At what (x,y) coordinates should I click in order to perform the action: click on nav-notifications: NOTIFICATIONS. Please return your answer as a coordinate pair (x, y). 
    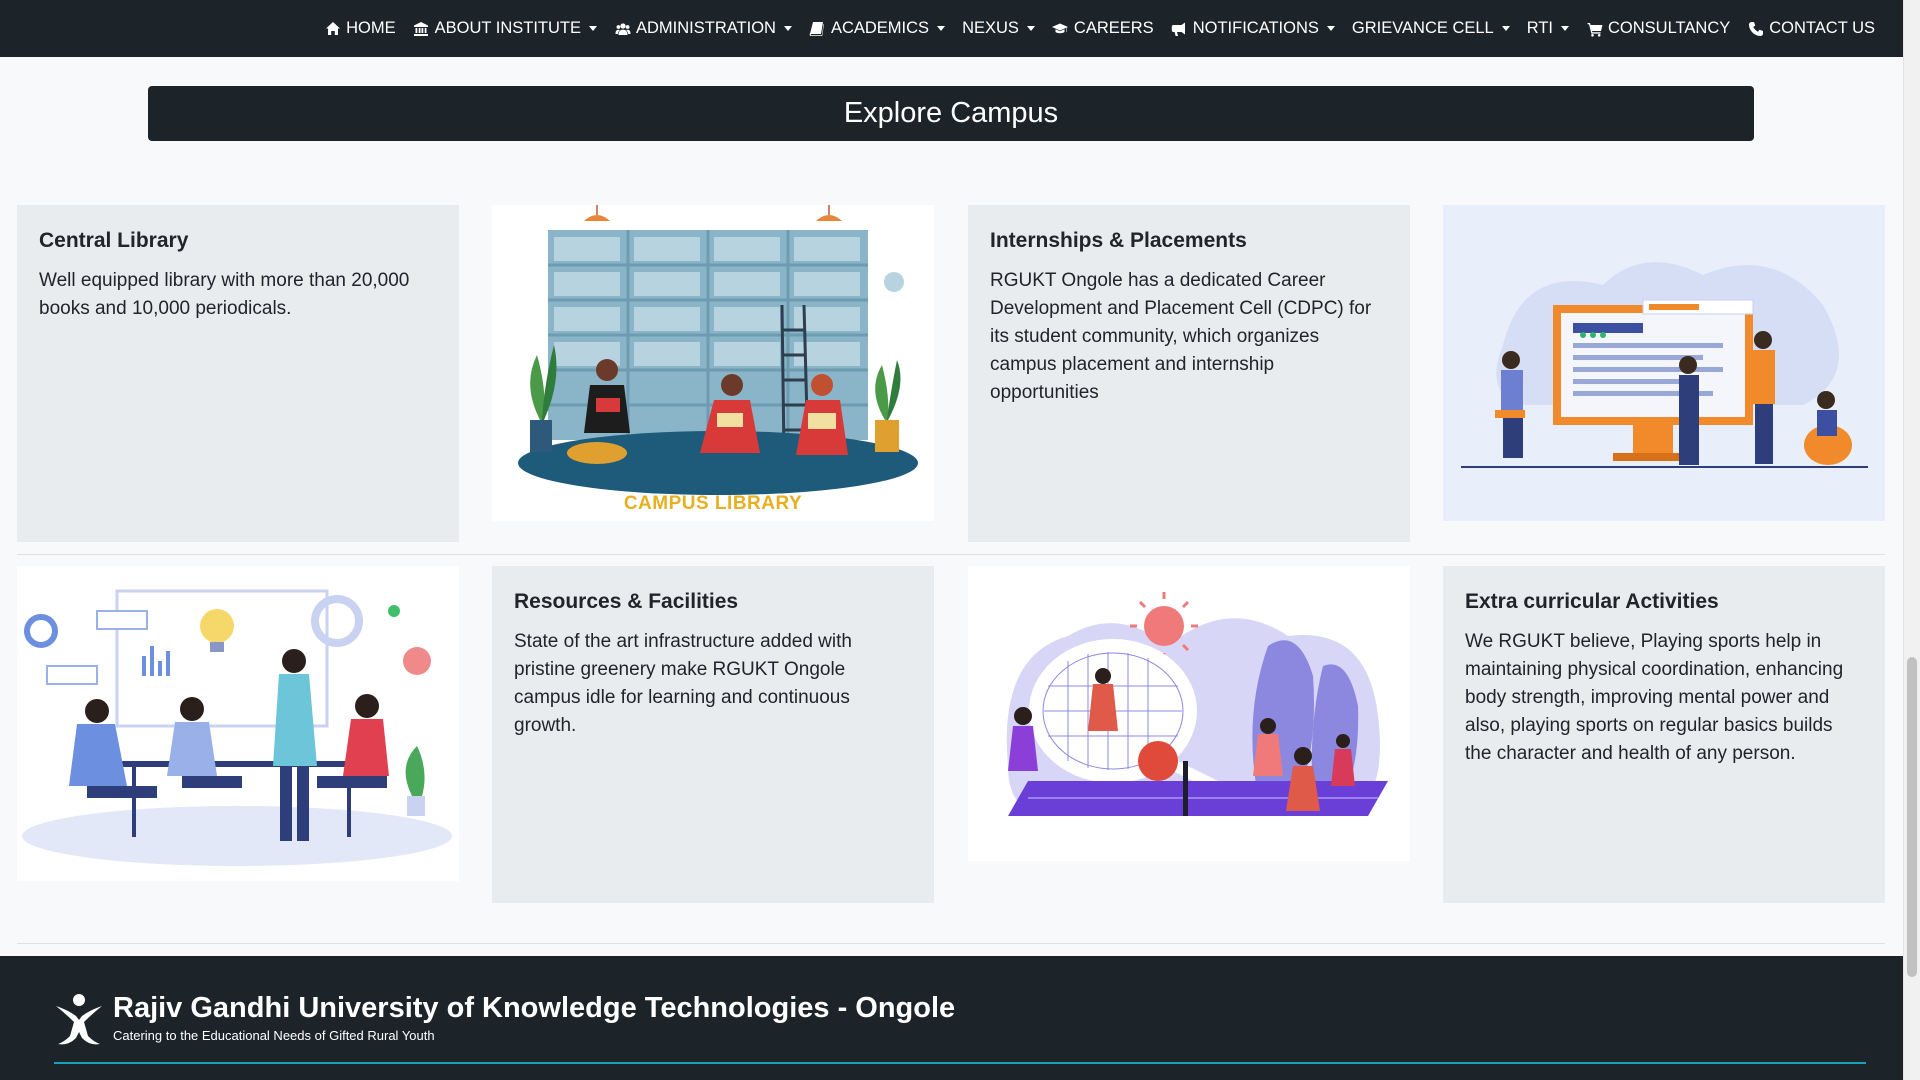
    Looking at the image, I should click on (1253, 28).